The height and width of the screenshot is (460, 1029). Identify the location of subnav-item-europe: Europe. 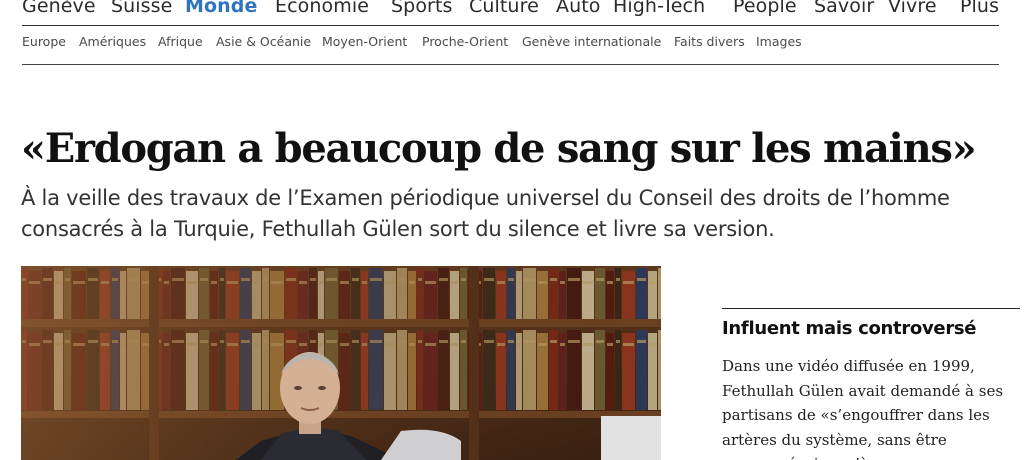
(44, 41).